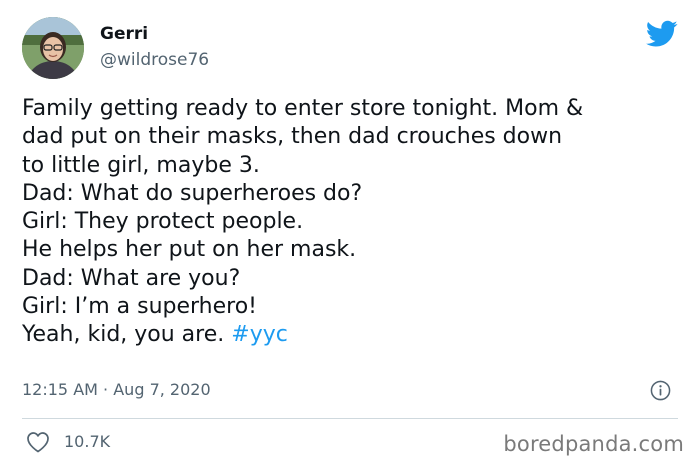 The width and height of the screenshot is (700, 471). I want to click on author-handle: @wildrose76, so click(154, 60).